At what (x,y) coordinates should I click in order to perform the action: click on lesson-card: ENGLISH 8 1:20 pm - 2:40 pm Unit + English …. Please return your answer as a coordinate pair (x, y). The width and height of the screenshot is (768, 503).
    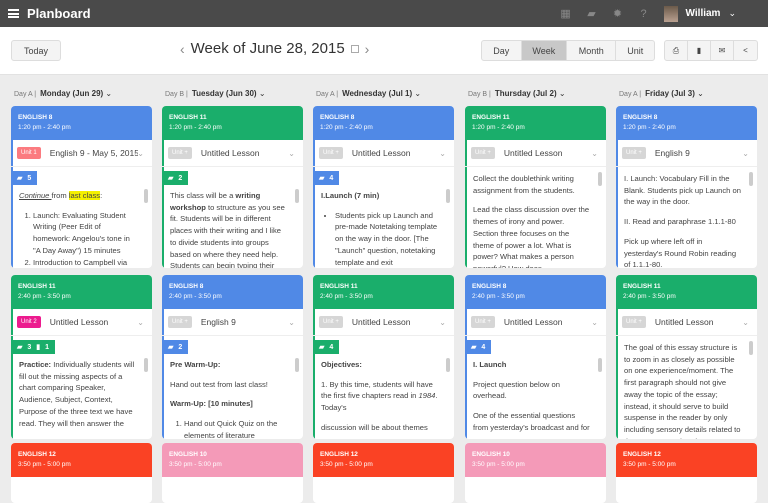
    Looking at the image, I should click on (686, 187).